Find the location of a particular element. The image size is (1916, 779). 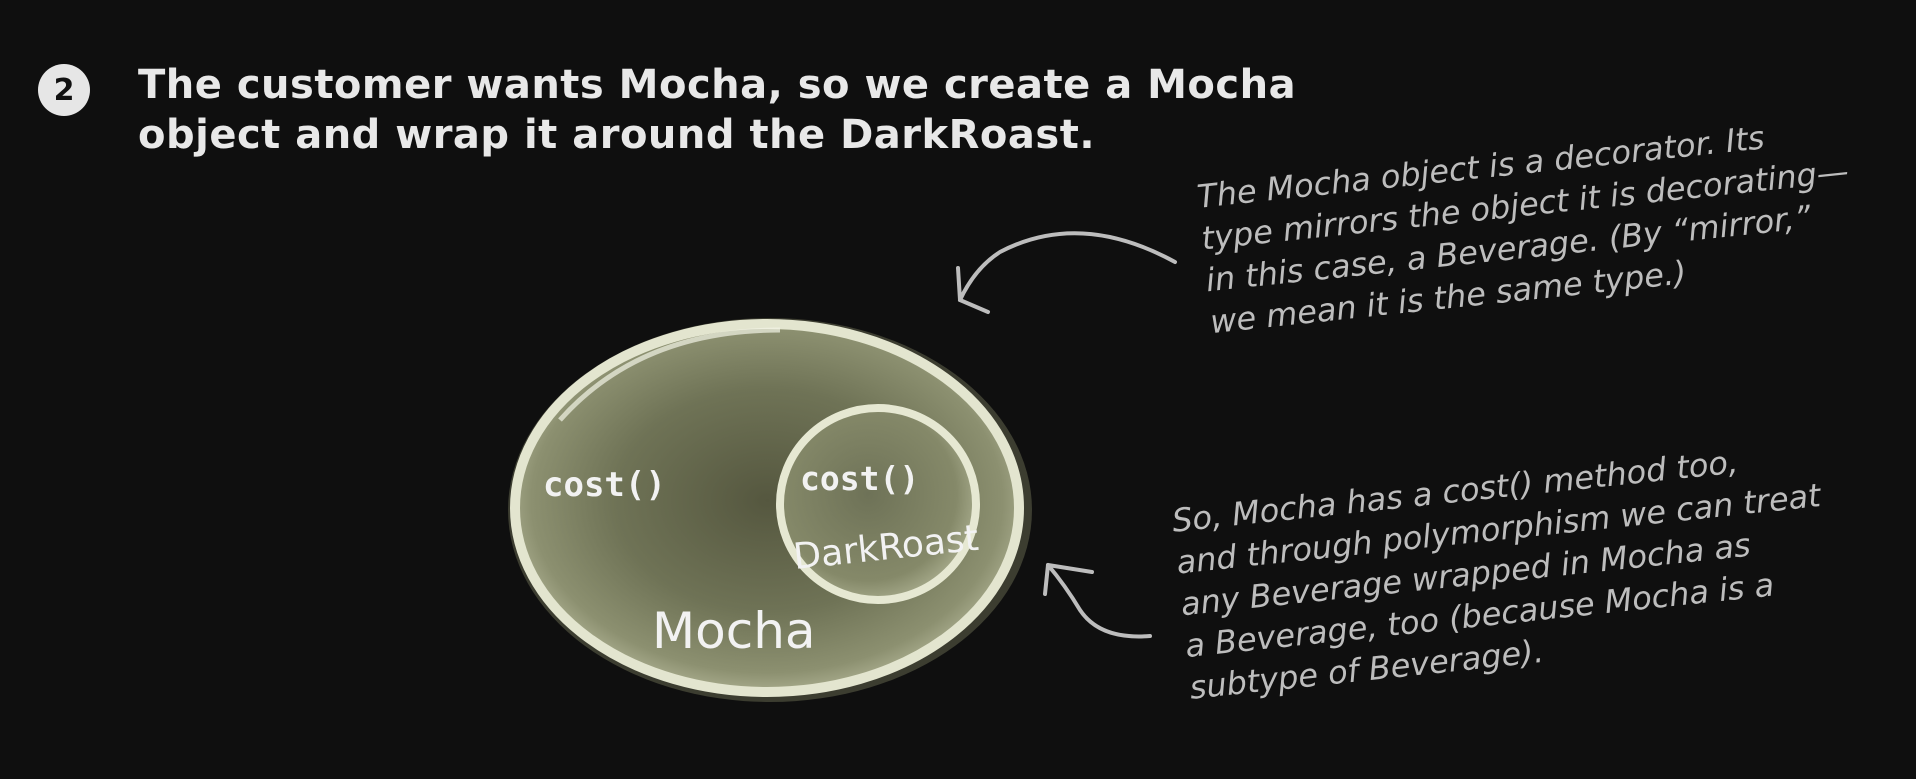

arrow-to-mocha-rim-icon is located at coordinates (1097, 601).